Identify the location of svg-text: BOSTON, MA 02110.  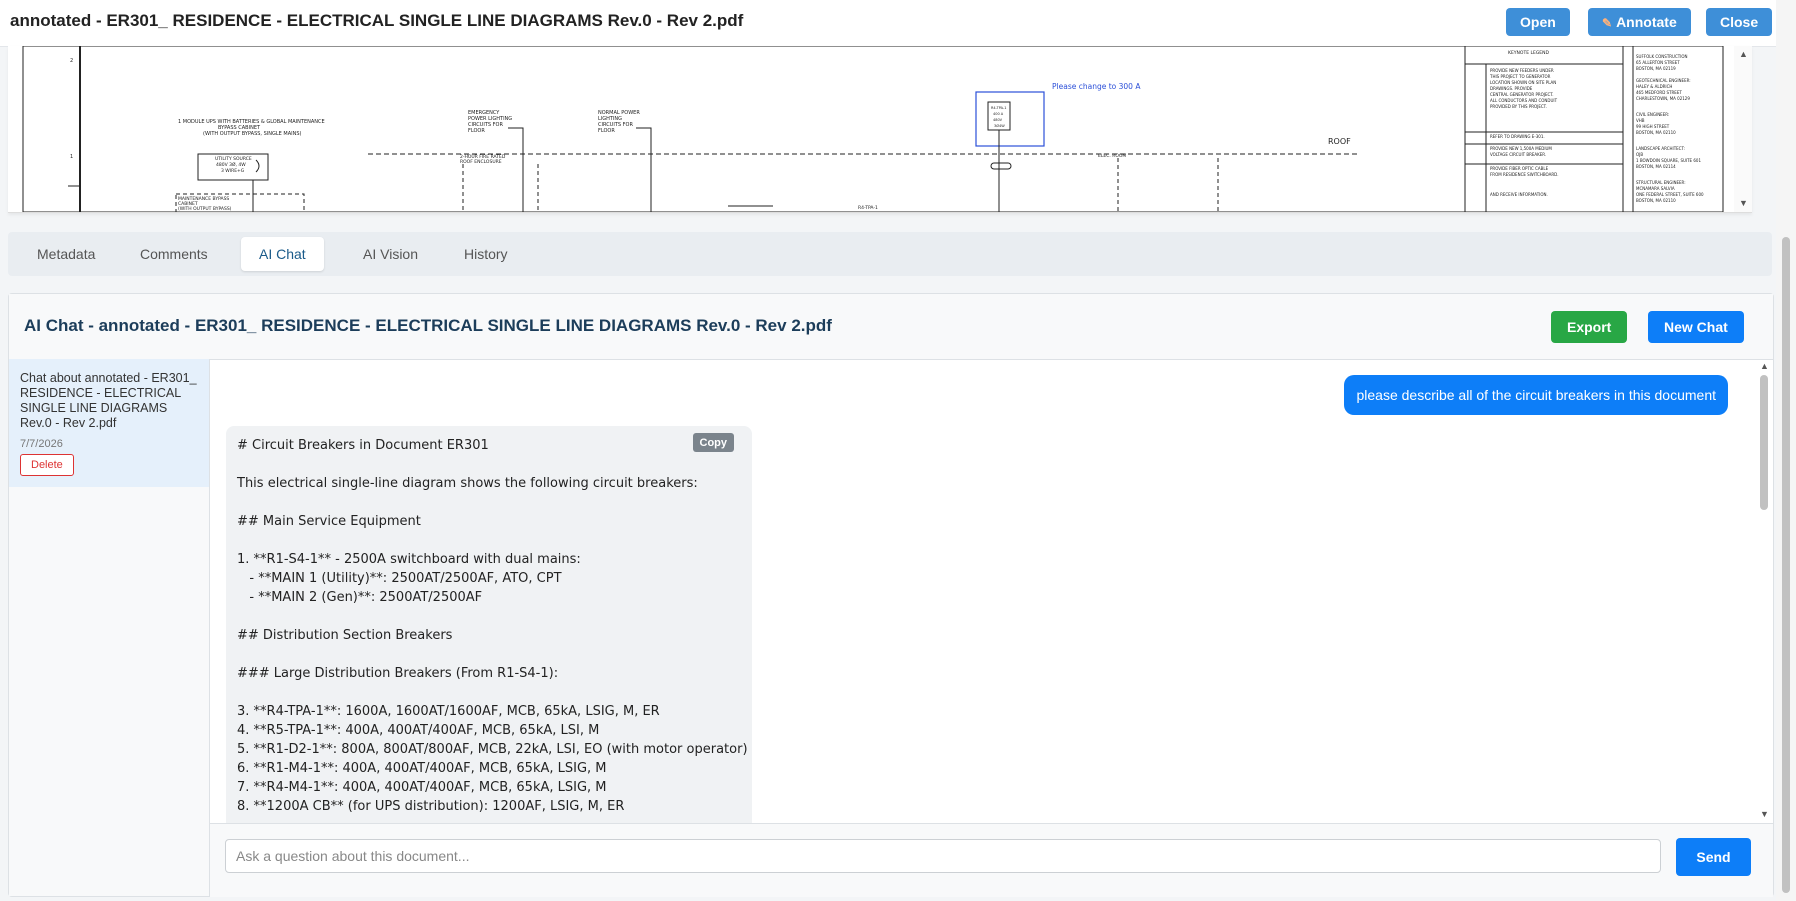
(1656, 132).